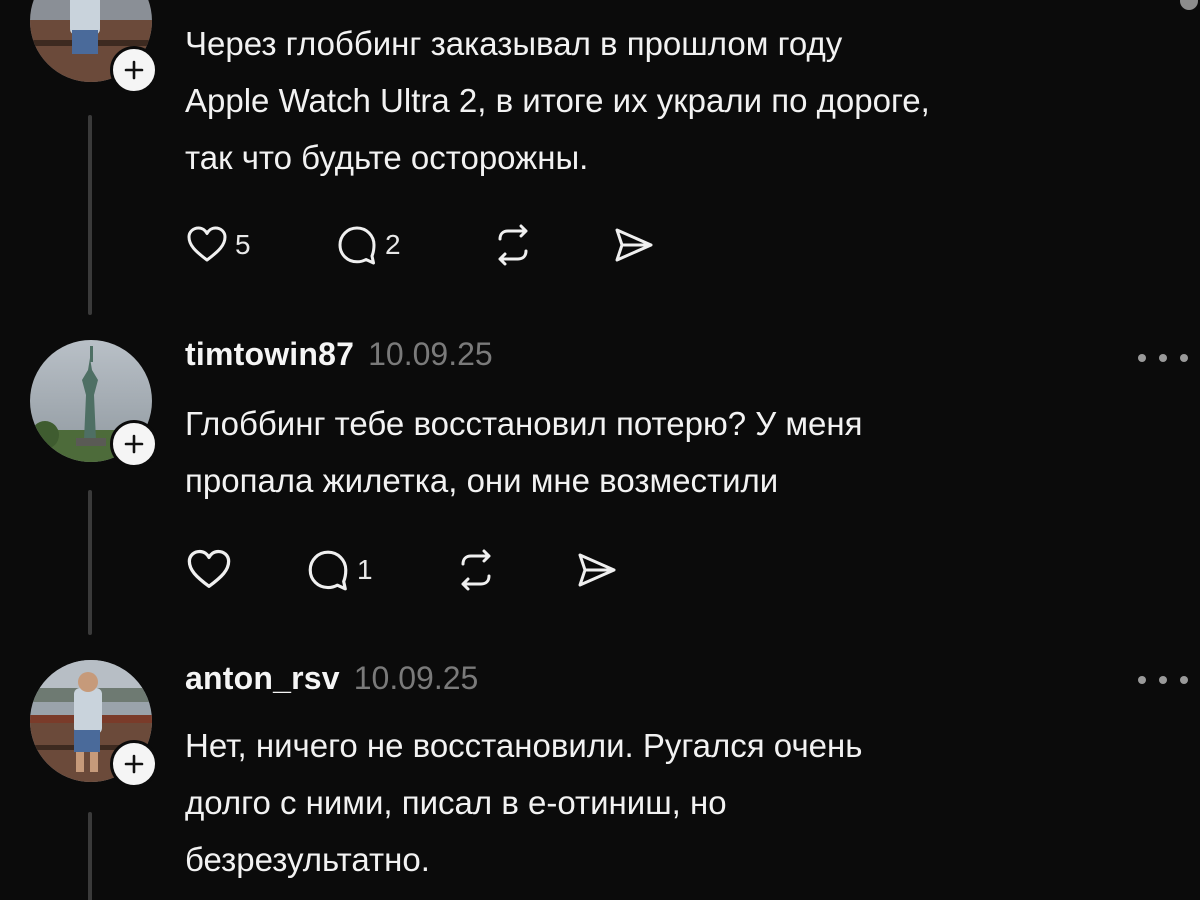 This screenshot has width=1200, height=900. I want to click on reply-button: 2, so click(368, 245).